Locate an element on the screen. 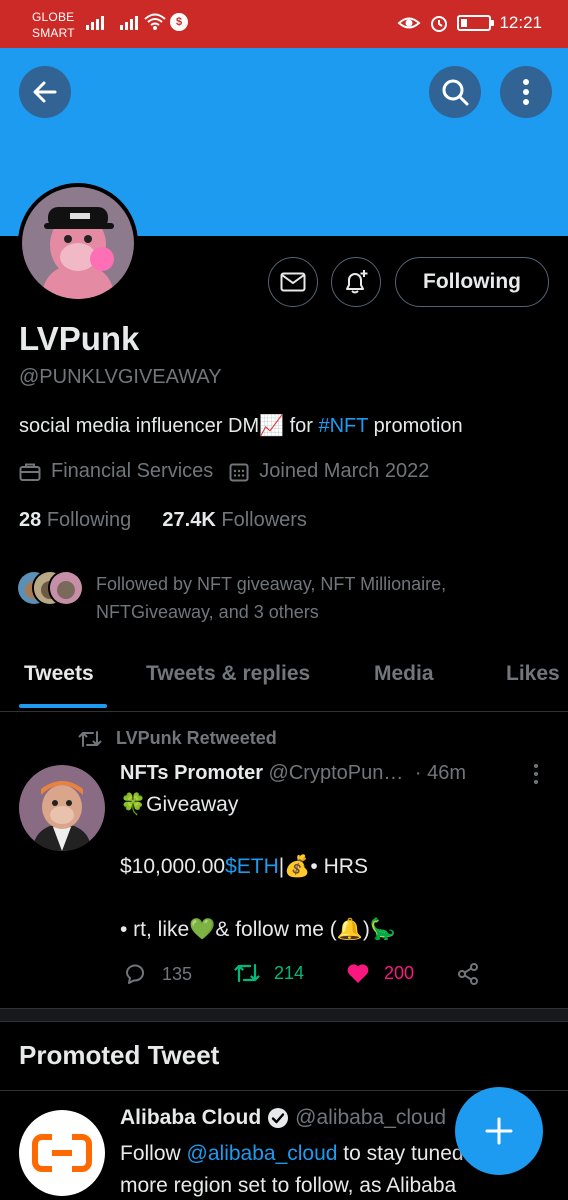 This screenshot has height=1200, width=568. message-button is located at coordinates (293, 282).